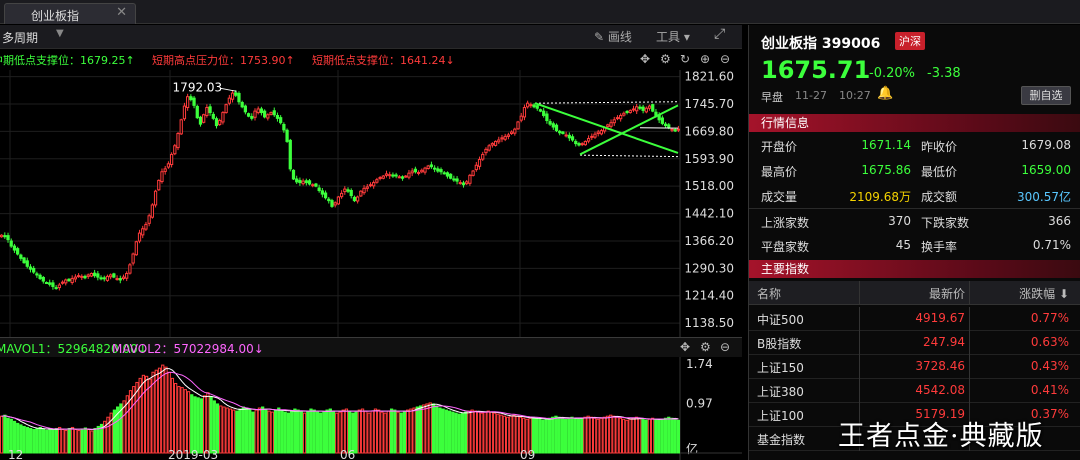  I want to click on y-tick-label: 0.97, so click(699, 403).